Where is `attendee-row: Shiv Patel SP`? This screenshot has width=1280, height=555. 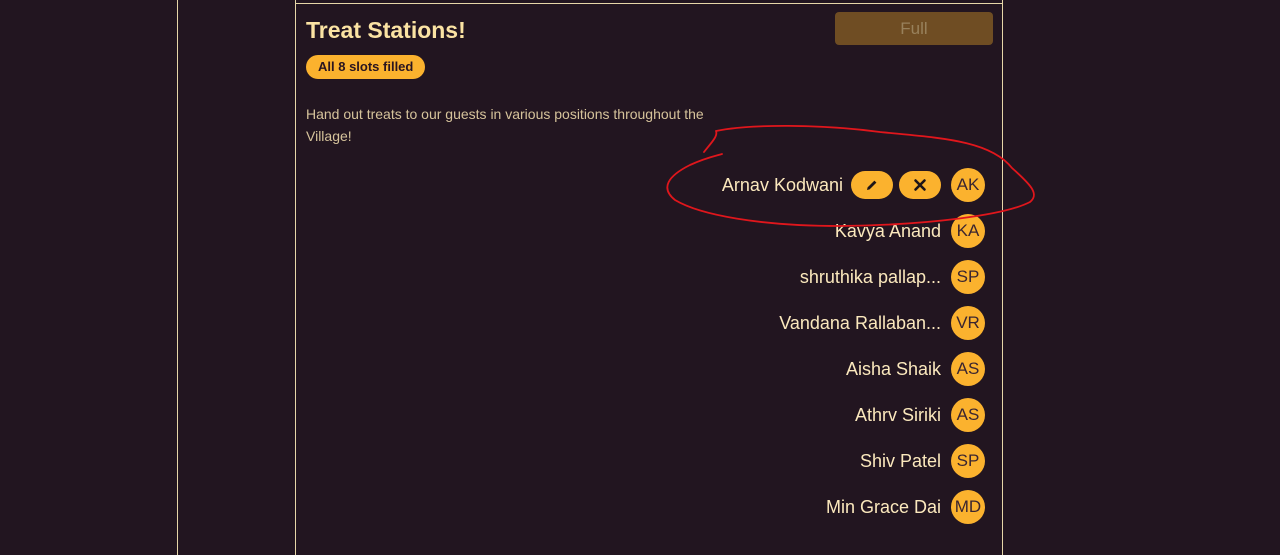
attendee-row: Shiv Patel SP is located at coordinates (922, 461).